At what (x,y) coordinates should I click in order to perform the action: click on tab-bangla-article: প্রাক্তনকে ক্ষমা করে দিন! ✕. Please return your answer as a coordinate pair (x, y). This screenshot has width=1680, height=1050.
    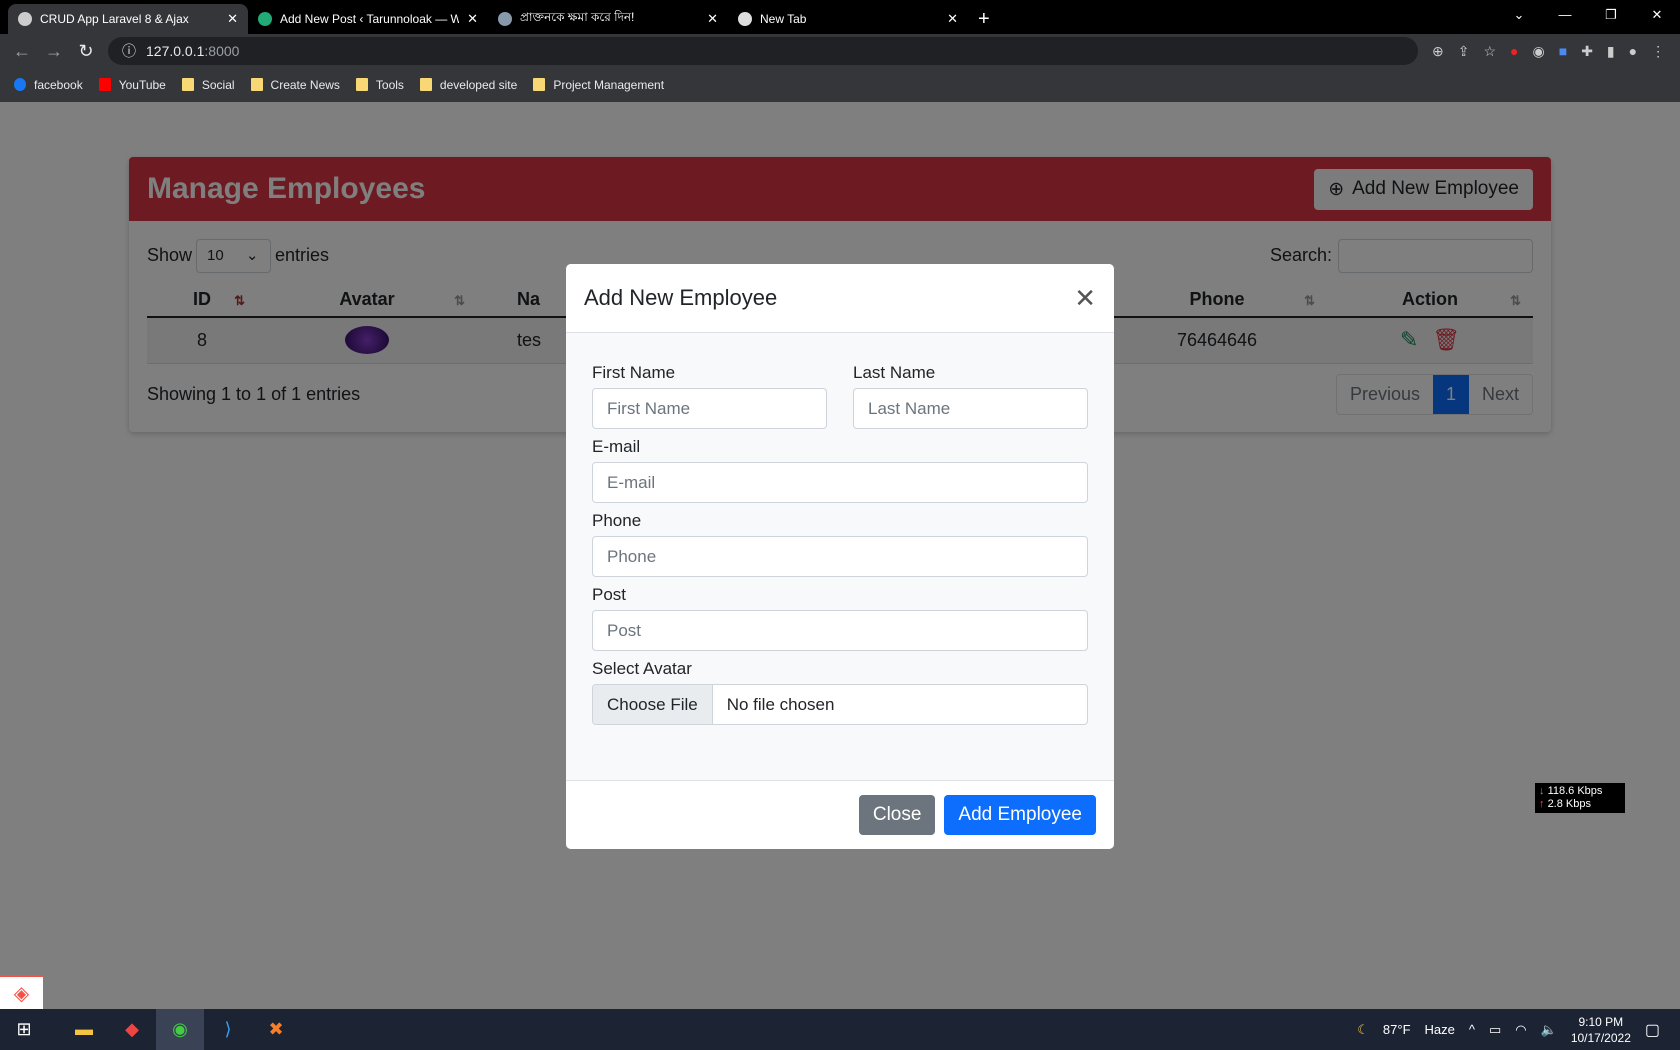
    Looking at the image, I should click on (608, 19).